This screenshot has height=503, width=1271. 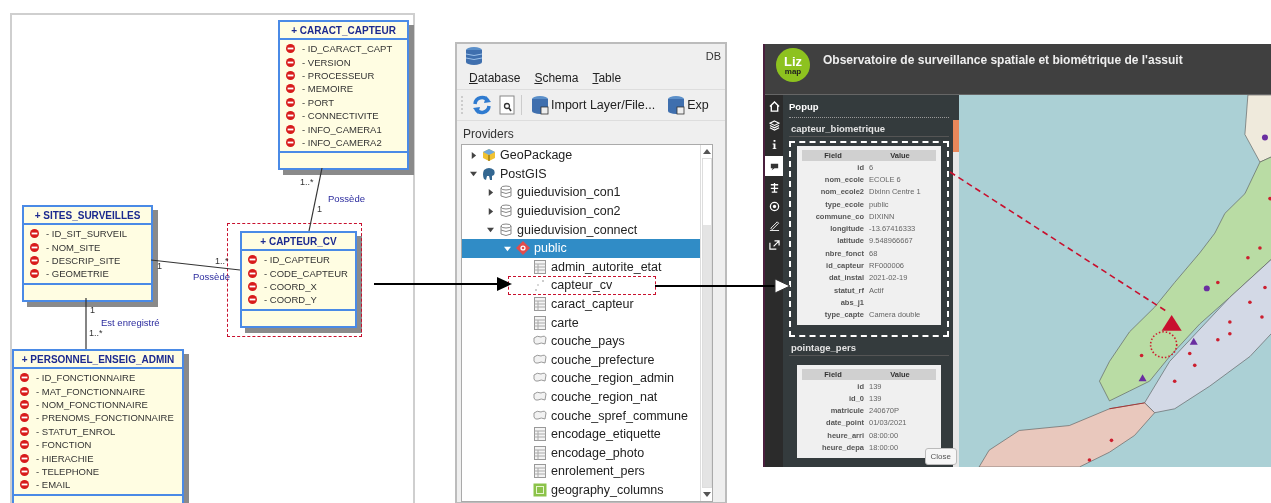 I want to click on signpost-icon, so click(x=774, y=187).